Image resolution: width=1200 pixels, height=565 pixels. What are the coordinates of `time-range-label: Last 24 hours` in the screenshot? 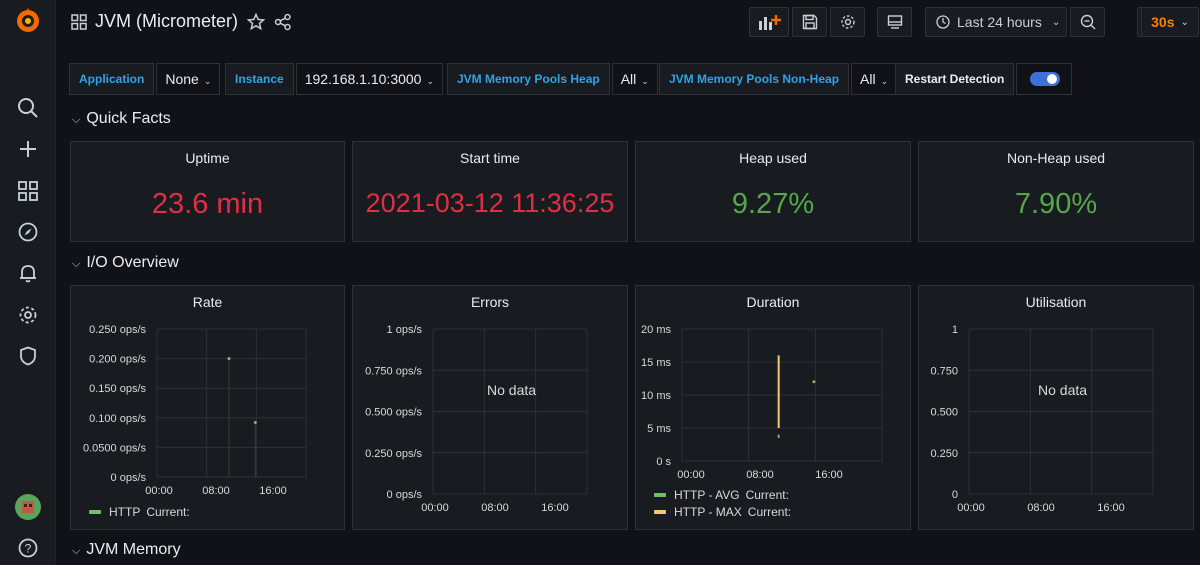 It's located at (999, 22).